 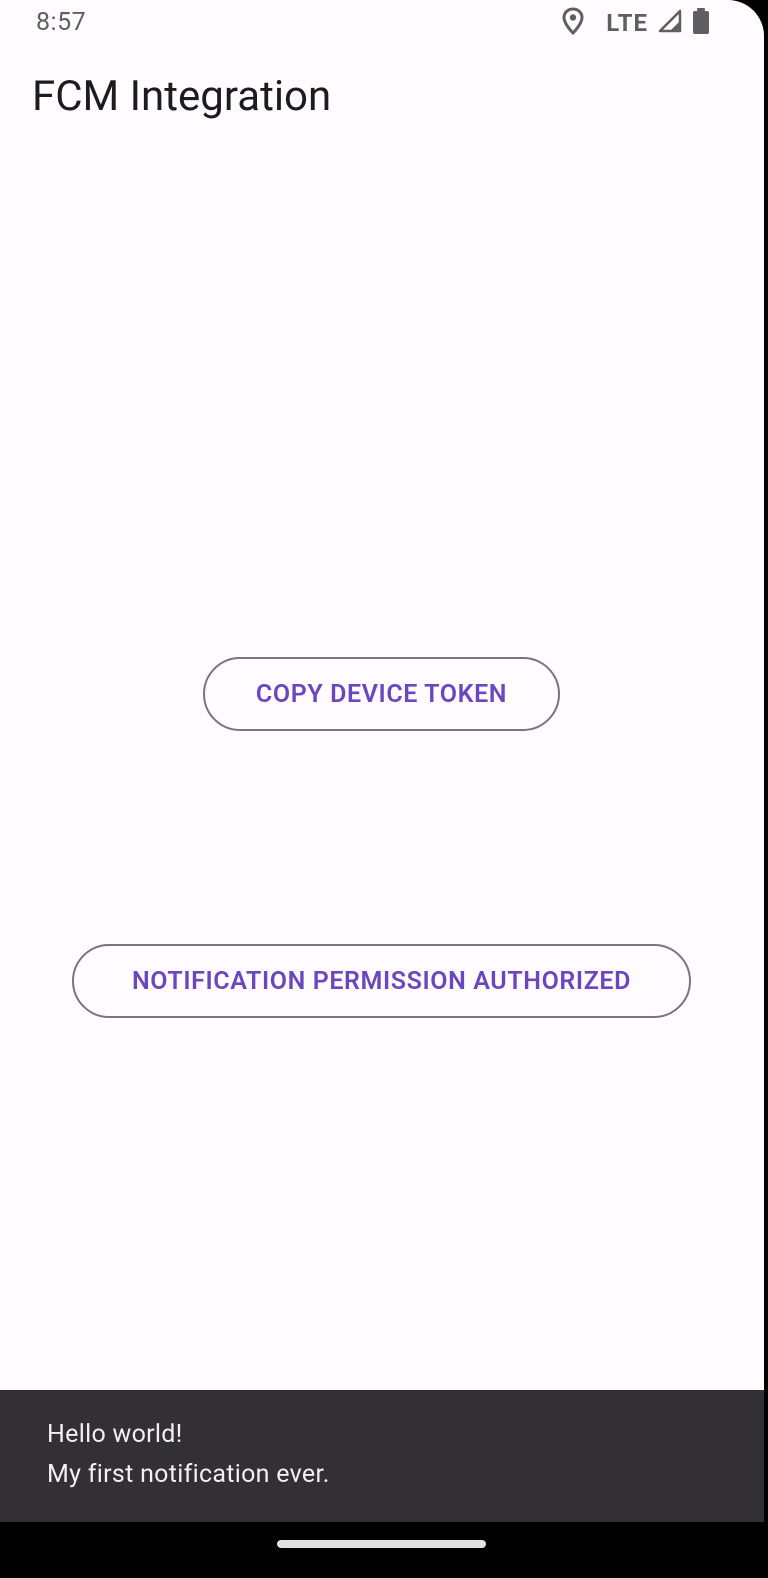 I want to click on home-gesture-handle, so click(x=381, y=1544).